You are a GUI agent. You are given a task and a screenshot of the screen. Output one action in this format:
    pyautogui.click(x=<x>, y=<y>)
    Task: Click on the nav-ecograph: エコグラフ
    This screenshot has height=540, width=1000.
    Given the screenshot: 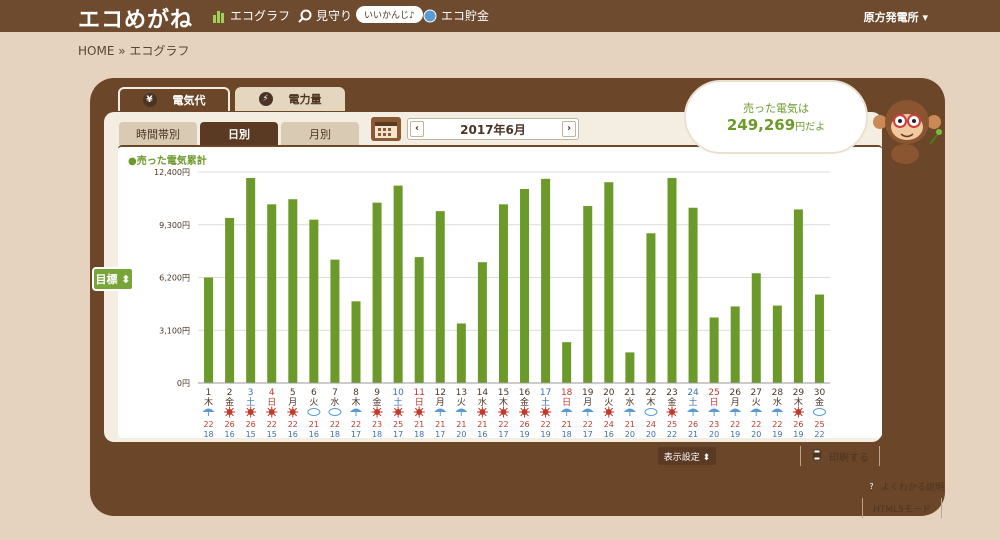 What is the action you would take?
    pyautogui.click(x=251, y=15)
    